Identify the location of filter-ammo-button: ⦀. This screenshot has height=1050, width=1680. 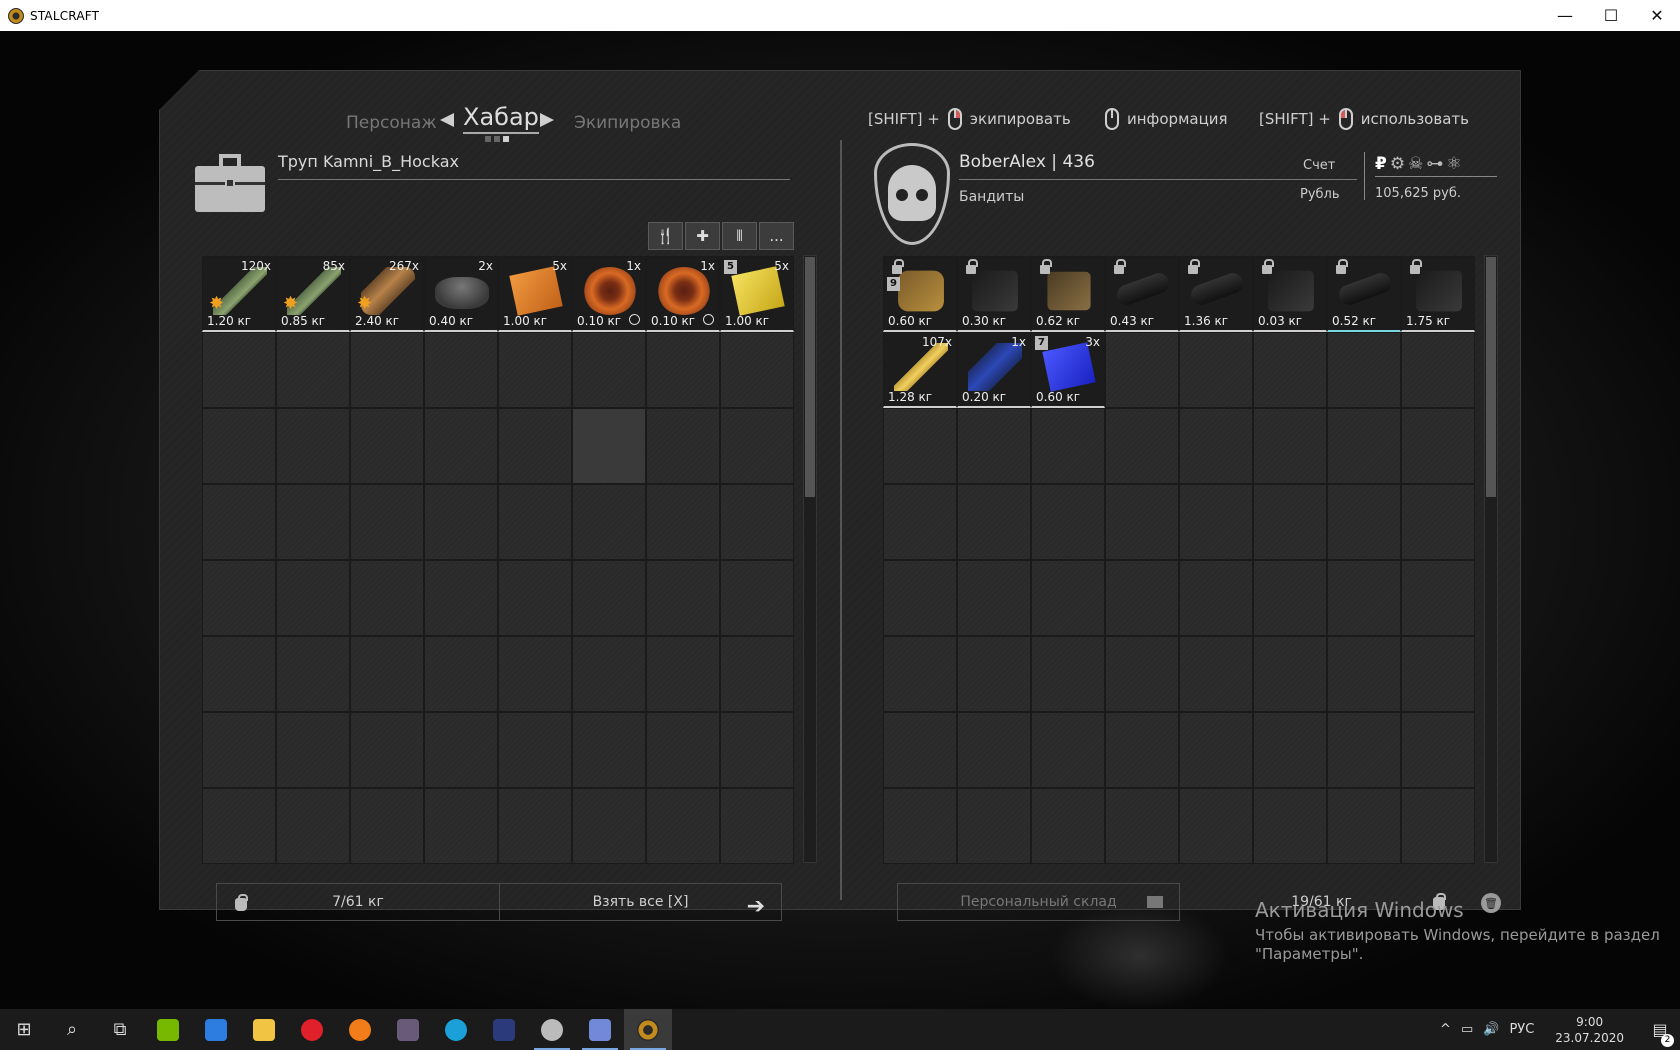
(739, 236).